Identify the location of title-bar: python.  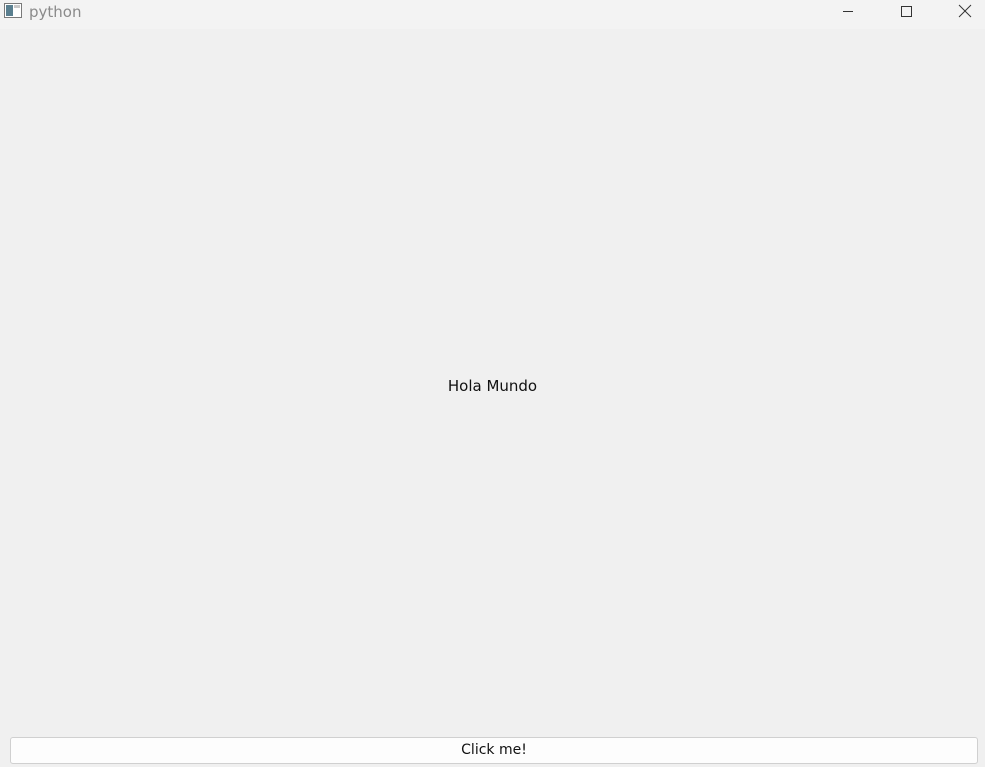
(492, 14).